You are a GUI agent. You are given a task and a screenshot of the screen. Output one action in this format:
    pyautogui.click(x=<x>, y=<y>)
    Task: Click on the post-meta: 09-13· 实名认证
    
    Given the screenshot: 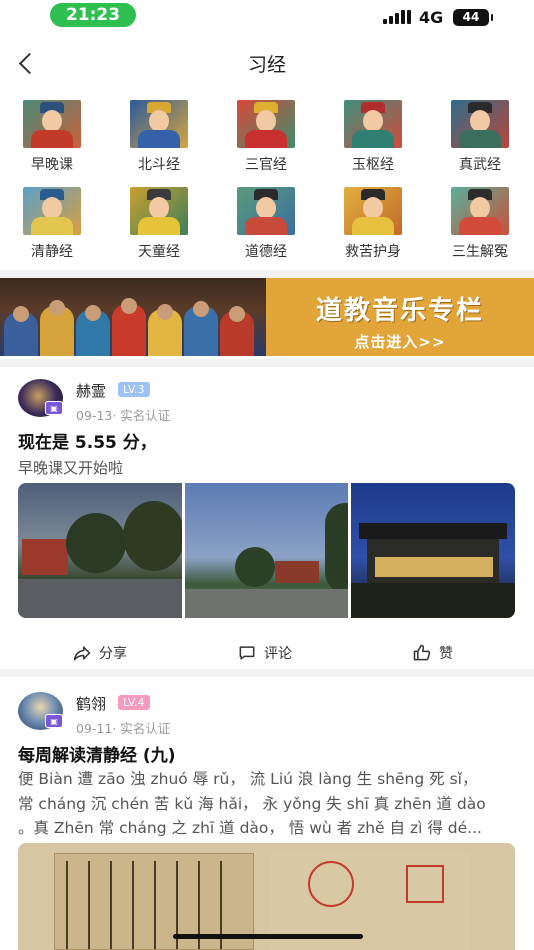 What is the action you would take?
    pyautogui.click(x=123, y=414)
    